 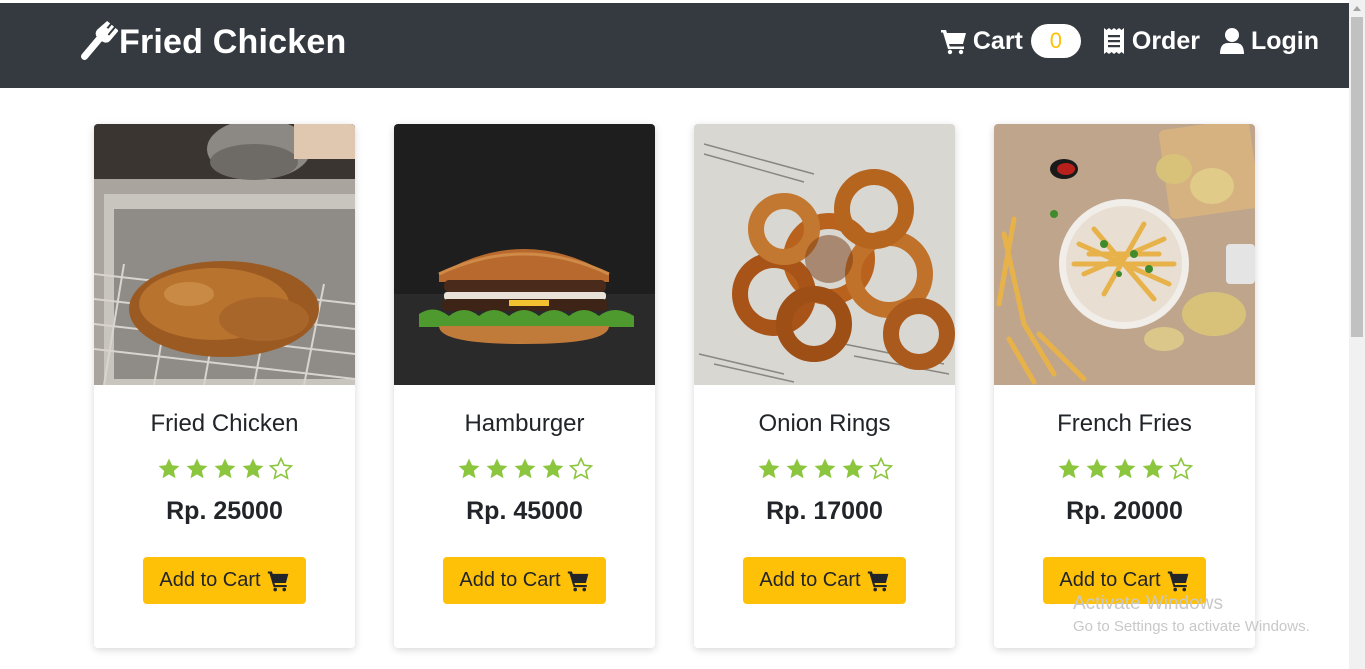 I want to click on scroll-up-arrow-icon, so click(x=1357, y=8).